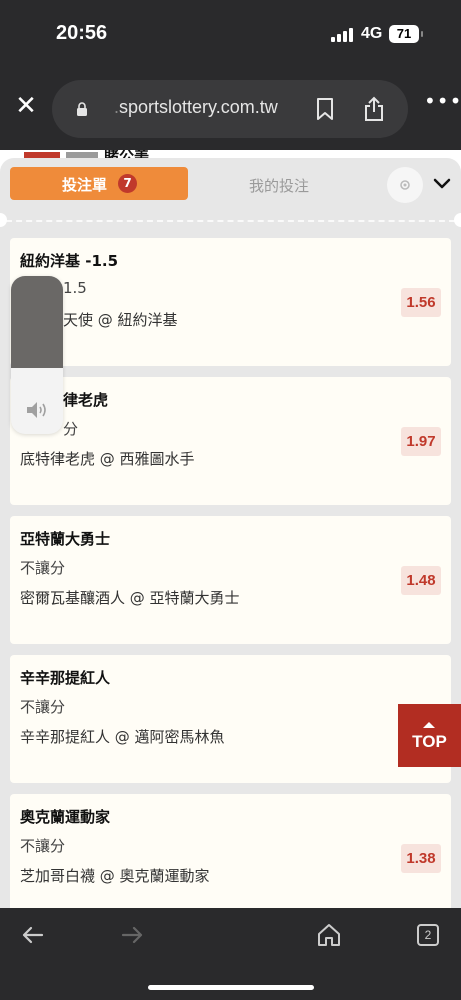 This screenshot has height=1000, width=461. Describe the element at coordinates (429, 741) in the screenshot. I see `scroll-top-label: TOP` at that location.